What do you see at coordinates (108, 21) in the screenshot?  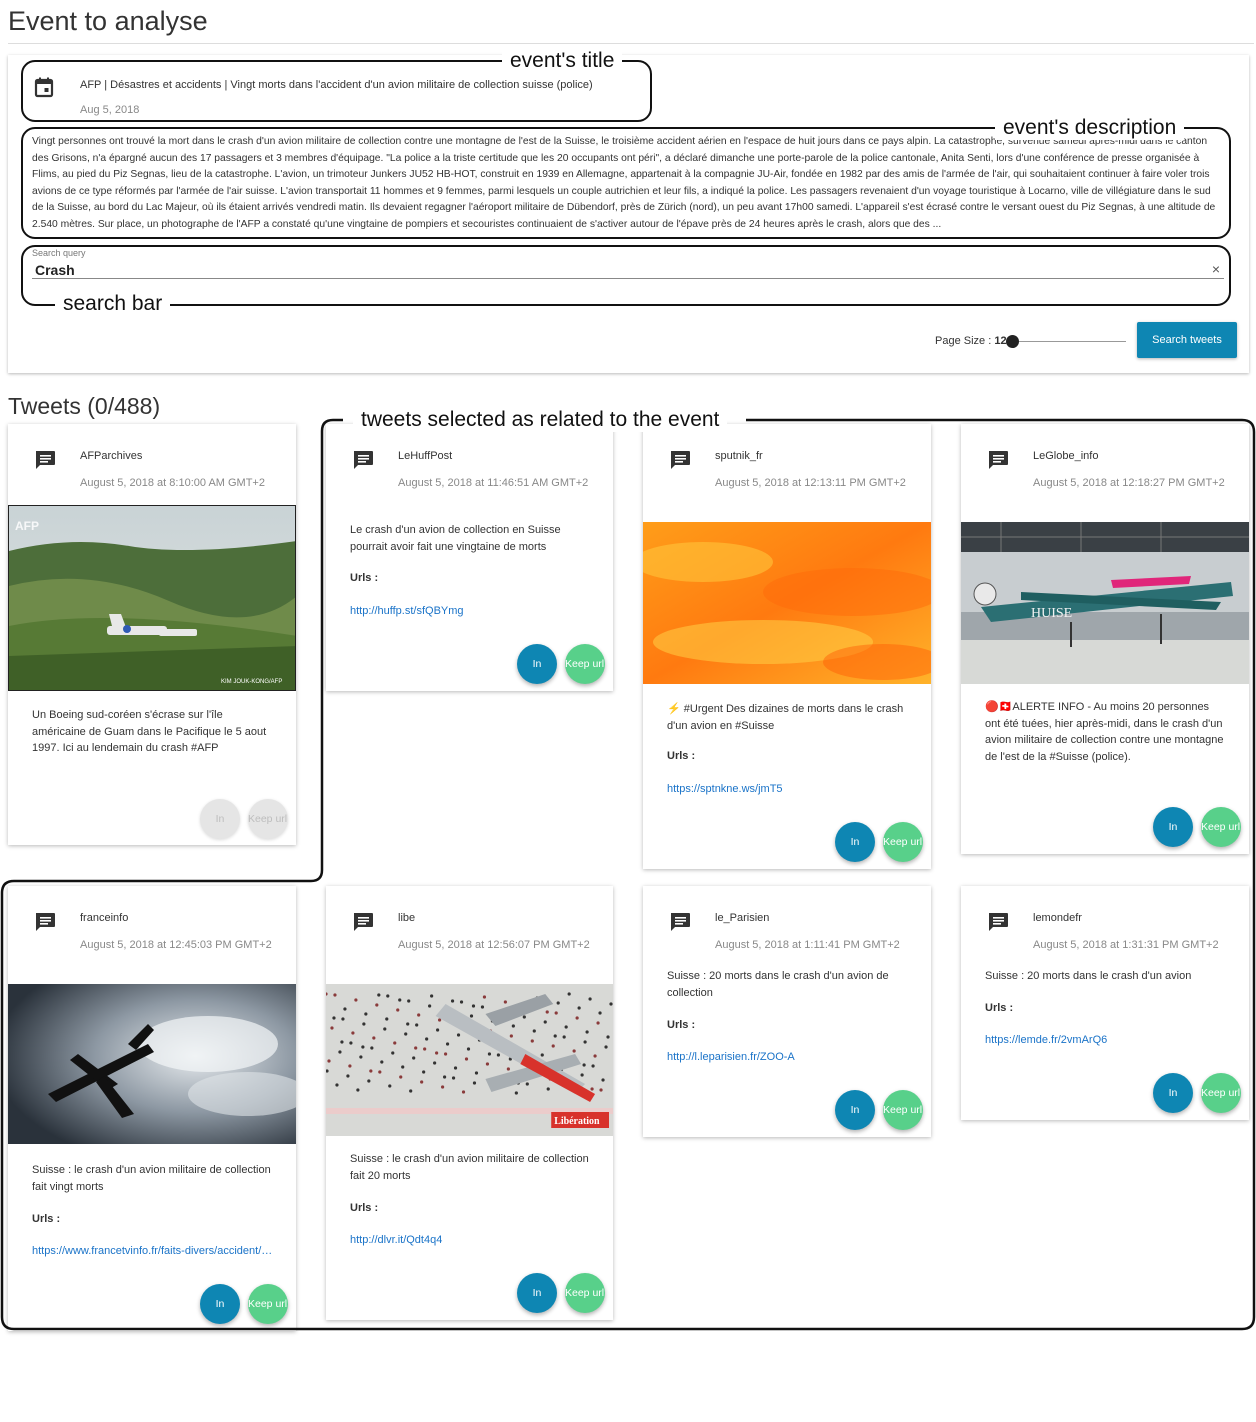 I see `page-title: Event to analyse` at bounding box center [108, 21].